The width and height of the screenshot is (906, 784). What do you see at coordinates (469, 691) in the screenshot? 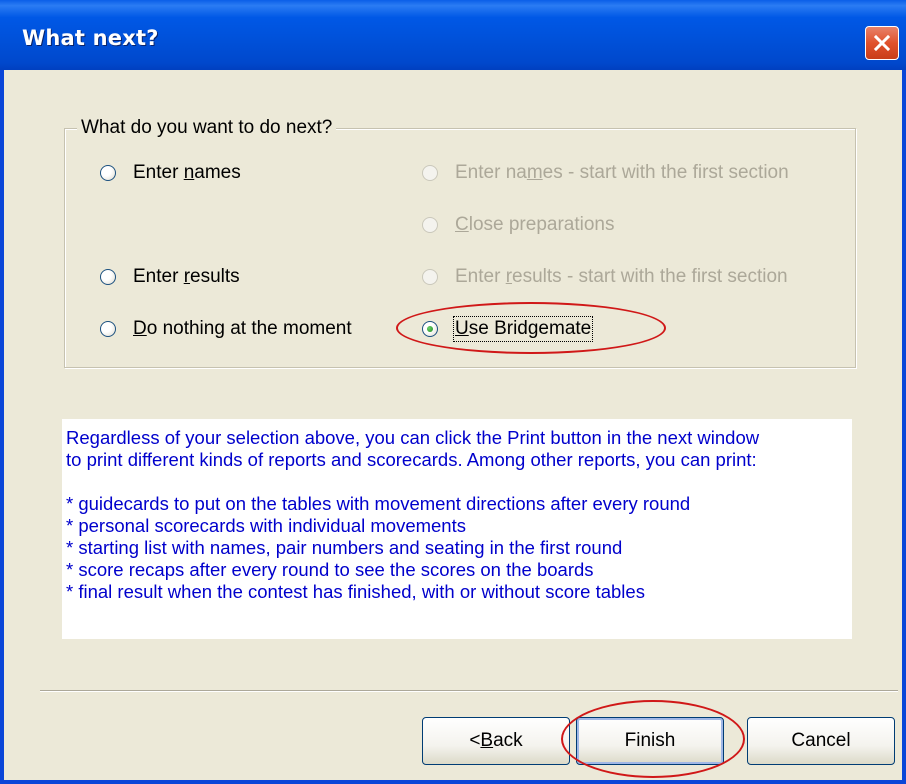
I see `button-separator` at bounding box center [469, 691].